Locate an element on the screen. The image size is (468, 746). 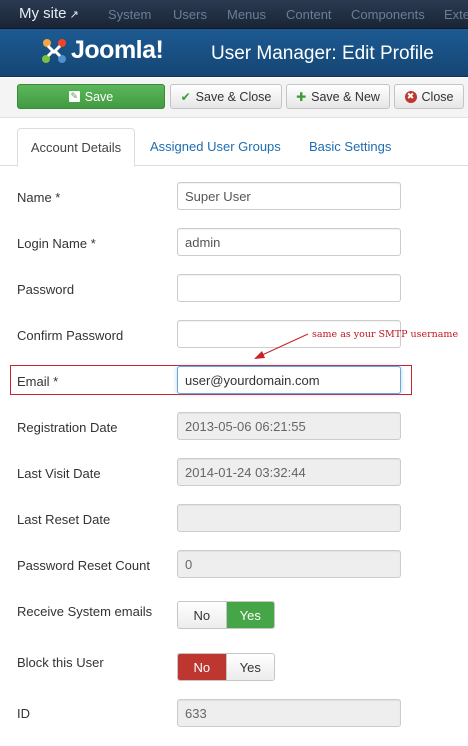
block-user-toggle: No Yes is located at coordinates (226, 667).